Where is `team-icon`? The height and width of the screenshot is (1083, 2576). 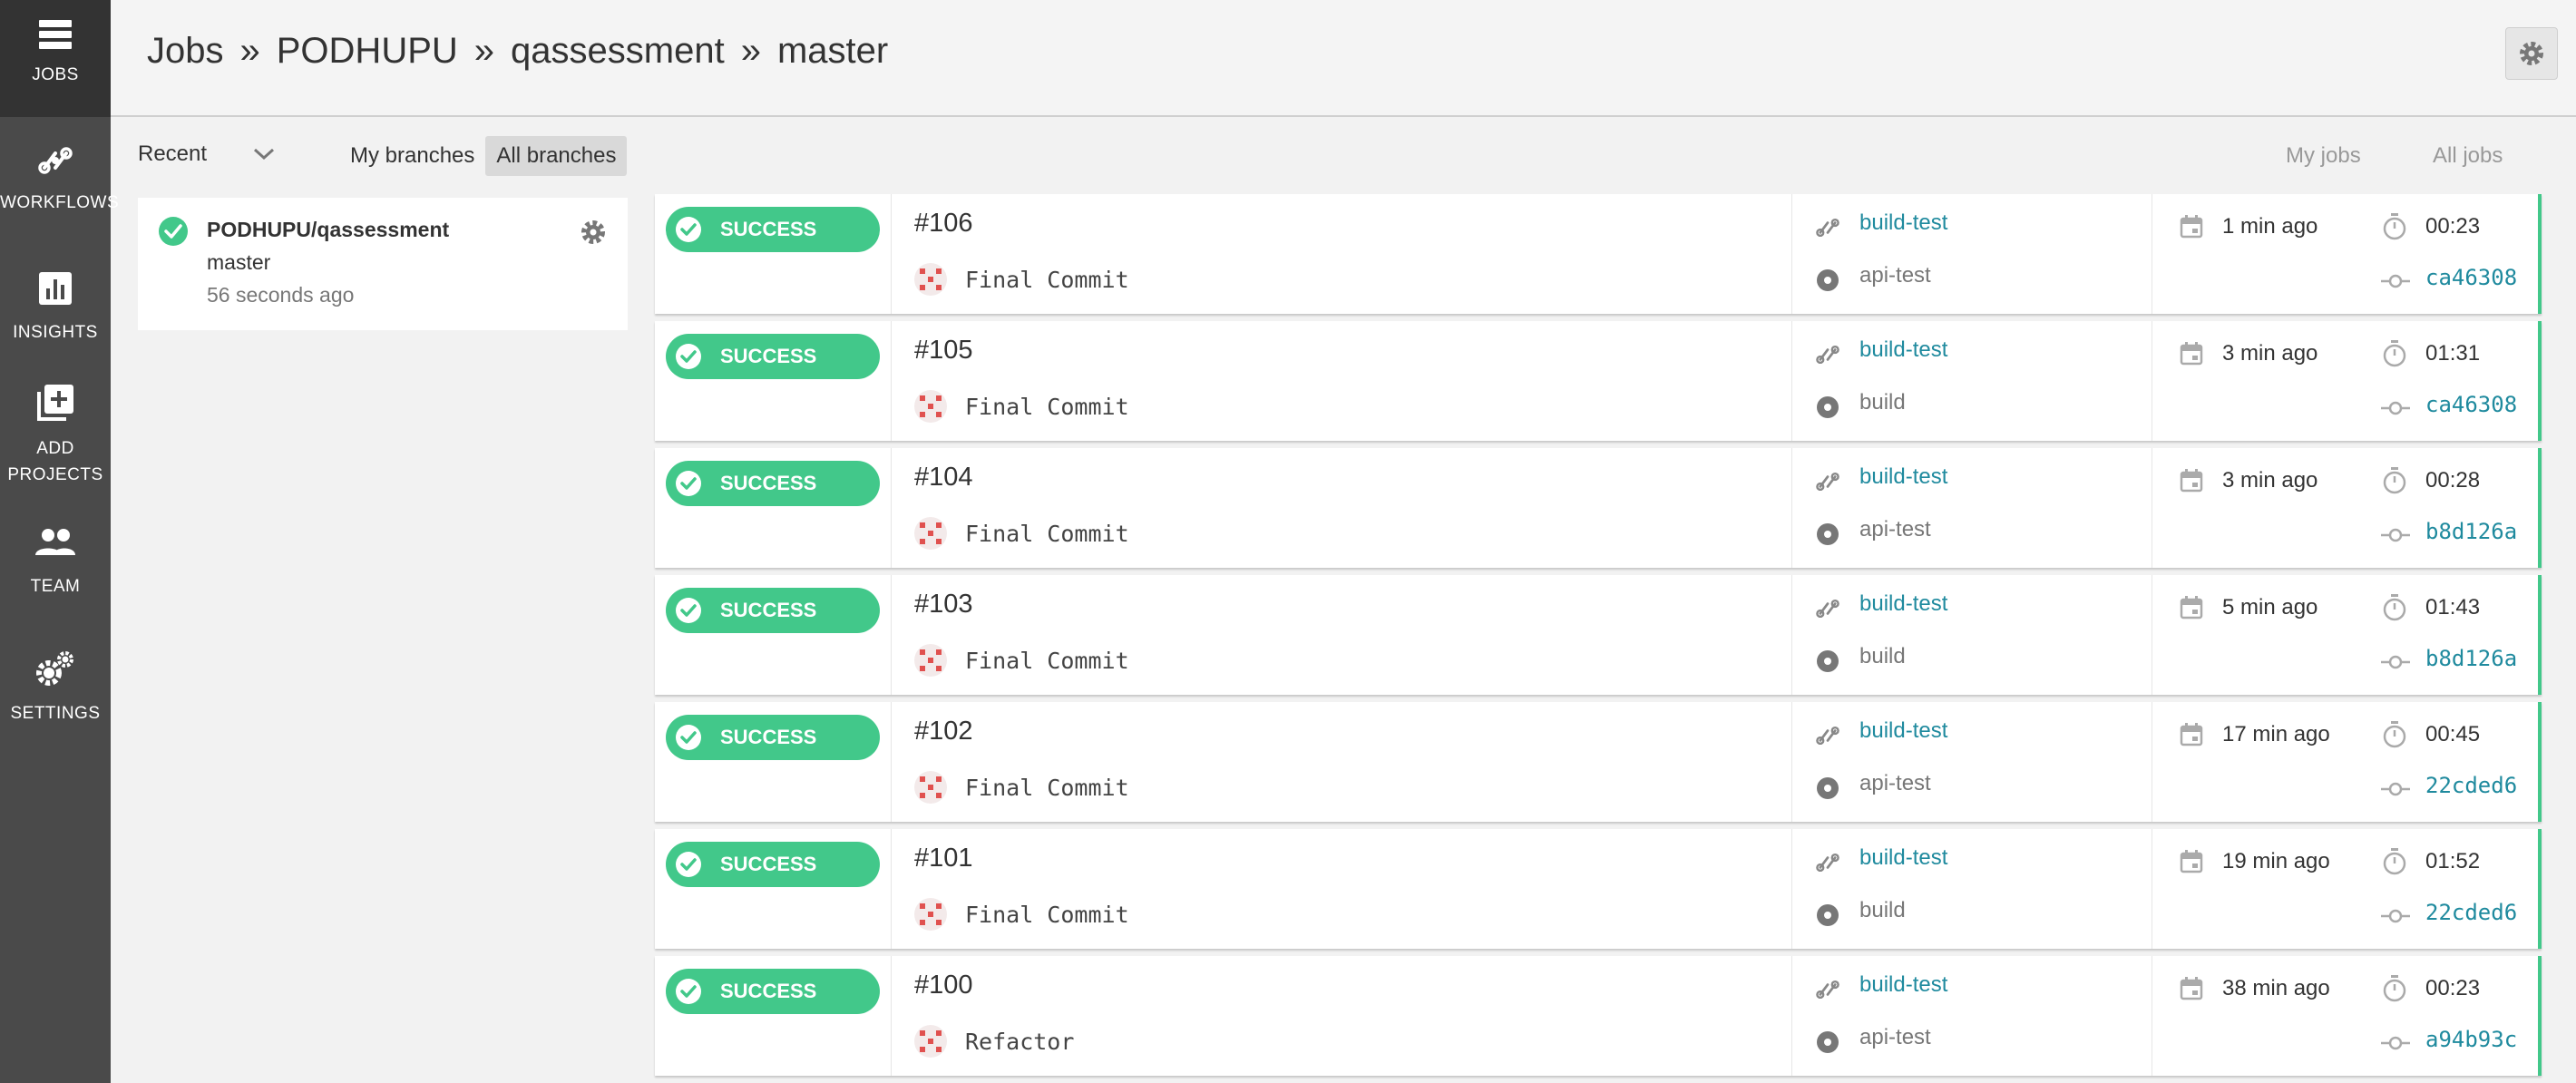
team-icon is located at coordinates (55, 542).